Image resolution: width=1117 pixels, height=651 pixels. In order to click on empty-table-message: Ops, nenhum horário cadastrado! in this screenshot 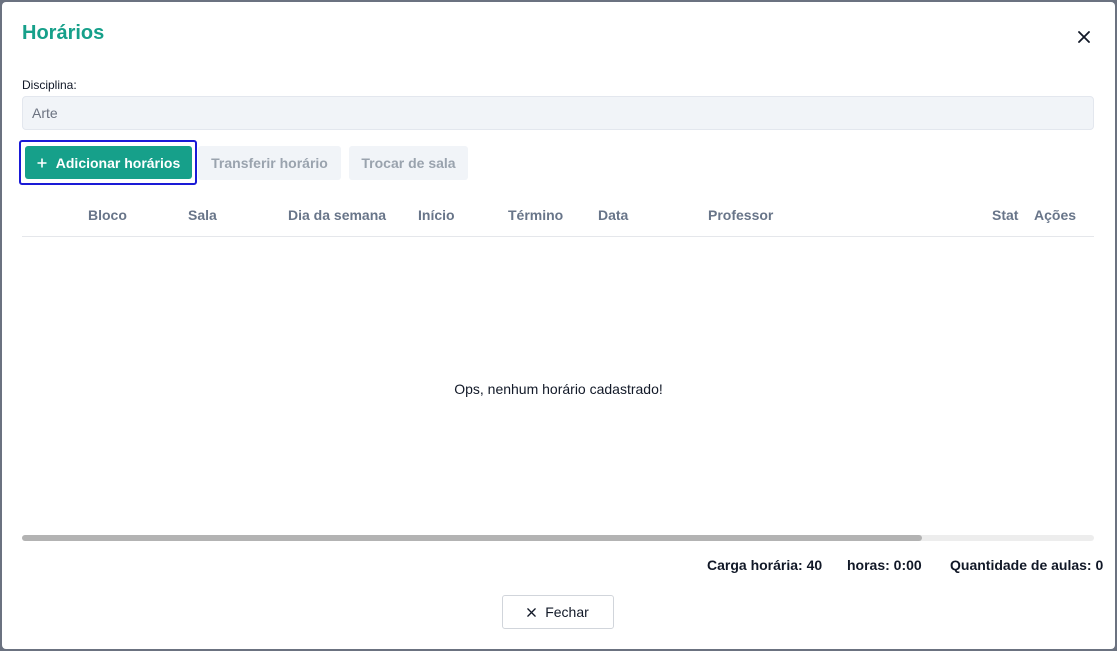, I will do `click(558, 389)`.